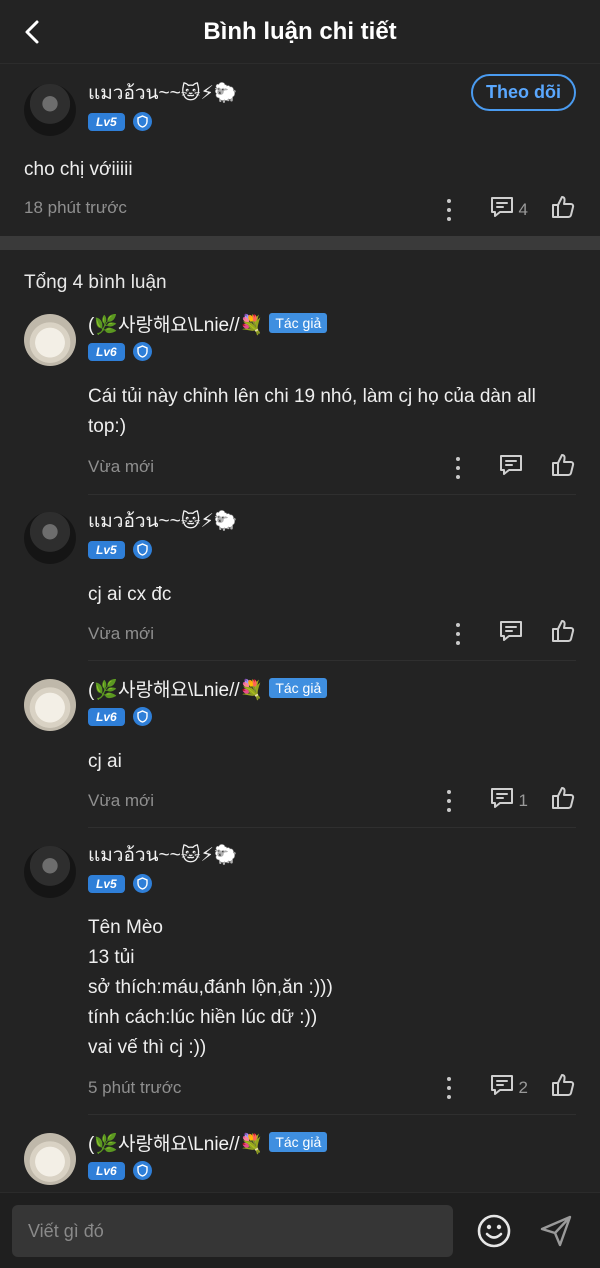 Image resolution: width=600 pixels, height=1268 pixels. I want to click on reply-button: 1, so click(508, 800).